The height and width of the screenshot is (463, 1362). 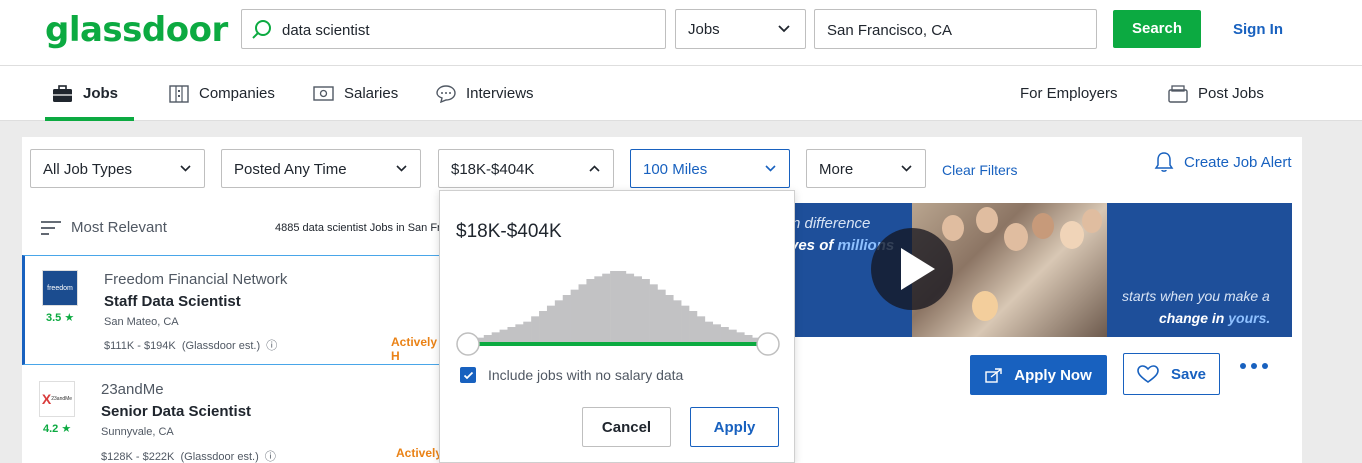 What do you see at coordinates (734, 427) in the screenshot?
I see `apply-button: Apply` at bounding box center [734, 427].